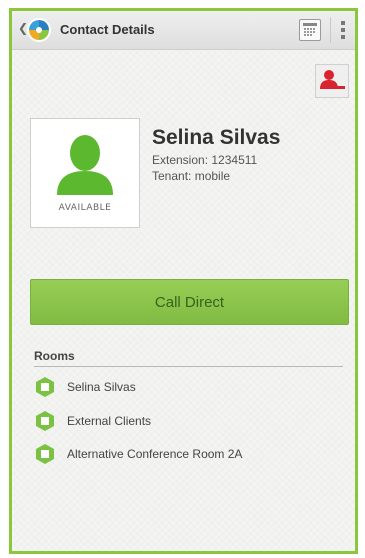  Describe the element at coordinates (184, 387) in the screenshot. I see `room-list-item: Selina Silvas` at that location.